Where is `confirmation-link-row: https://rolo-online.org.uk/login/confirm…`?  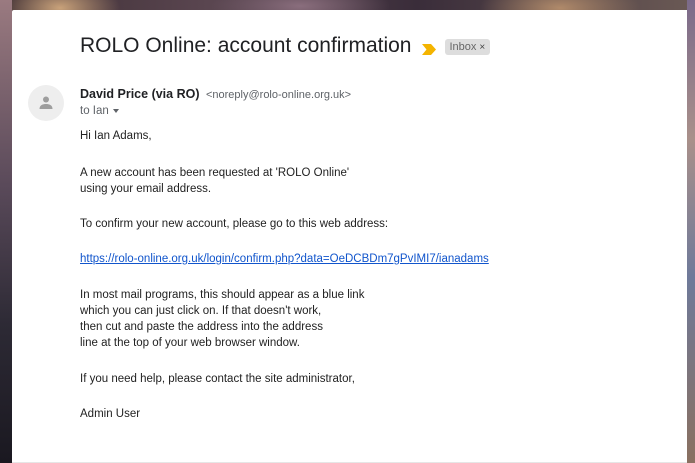
confirmation-link-row: https://rolo-online.org.uk/login/confirm… is located at coordinates (284, 259).